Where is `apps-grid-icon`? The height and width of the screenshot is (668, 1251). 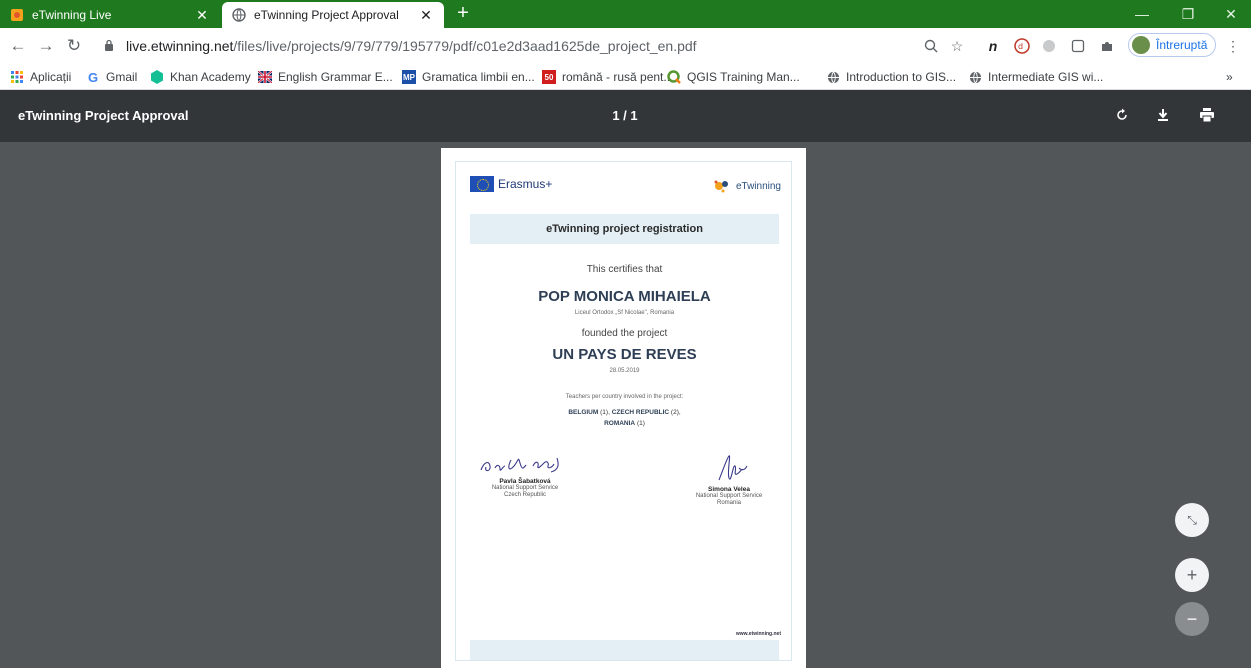 apps-grid-icon is located at coordinates (17, 77).